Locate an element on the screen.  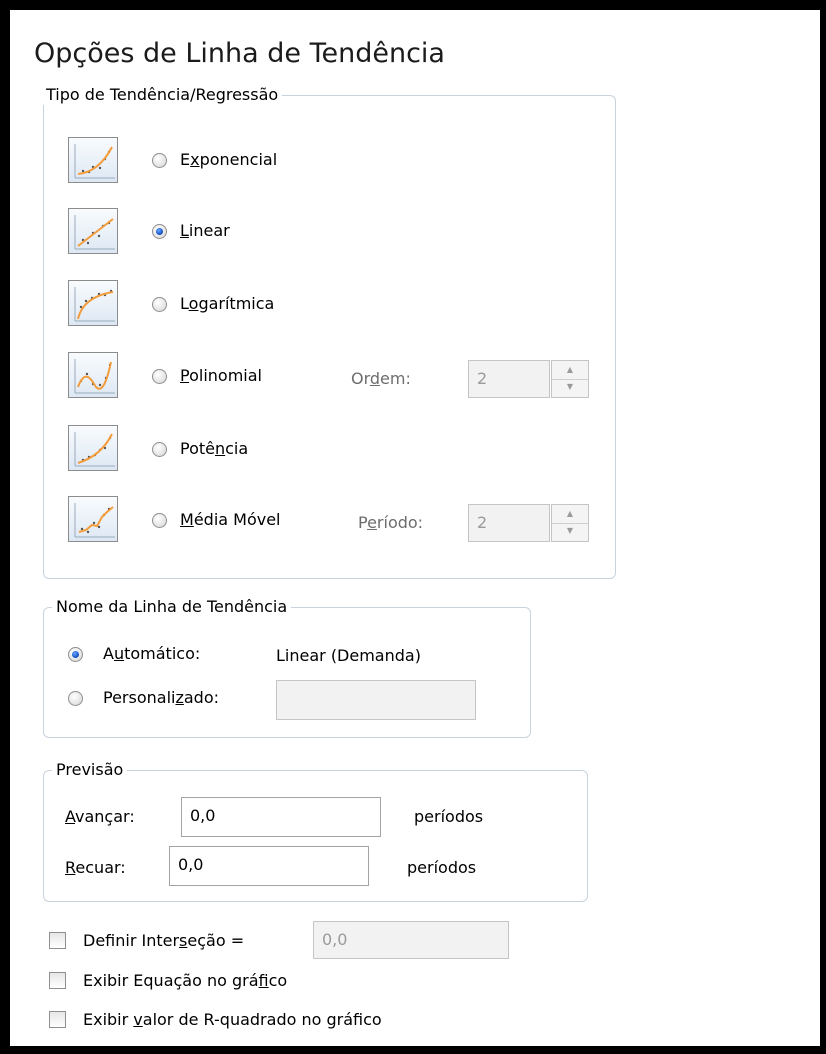
polynomial-trend-icon is located at coordinates (93, 375).